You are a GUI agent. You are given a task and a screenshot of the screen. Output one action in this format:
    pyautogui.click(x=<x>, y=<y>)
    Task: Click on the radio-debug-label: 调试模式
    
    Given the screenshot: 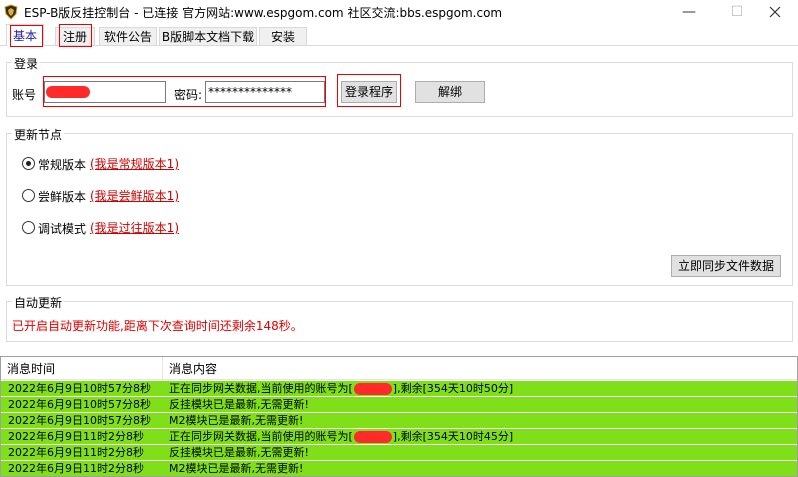 What is the action you would take?
    pyautogui.click(x=62, y=229)
    